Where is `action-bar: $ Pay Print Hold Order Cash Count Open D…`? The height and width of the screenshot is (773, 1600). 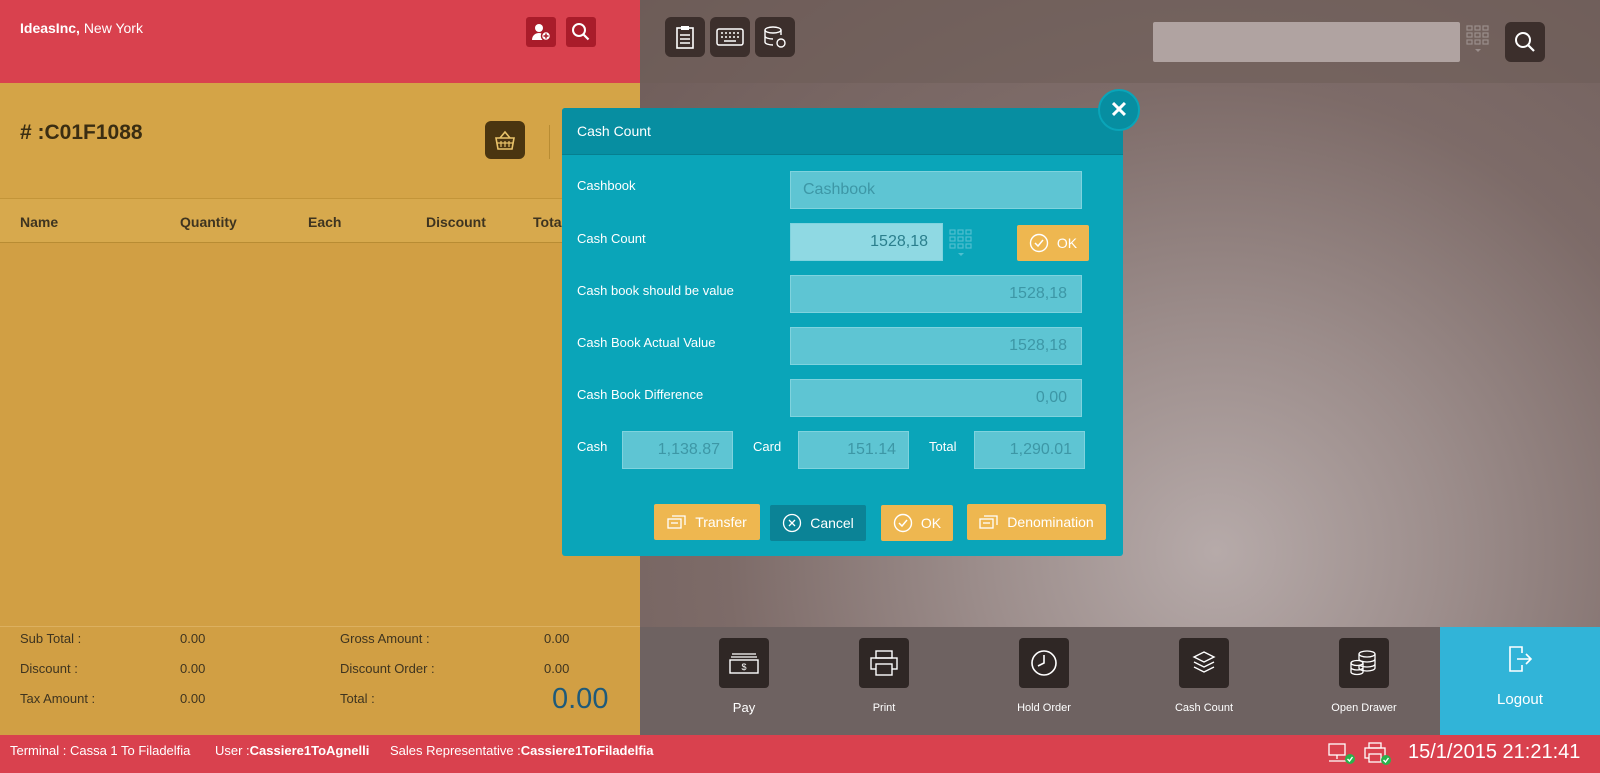 action-bar: $ Pay Print Hold Order Cash Count Open D… is located at coordinates (1040, 681).